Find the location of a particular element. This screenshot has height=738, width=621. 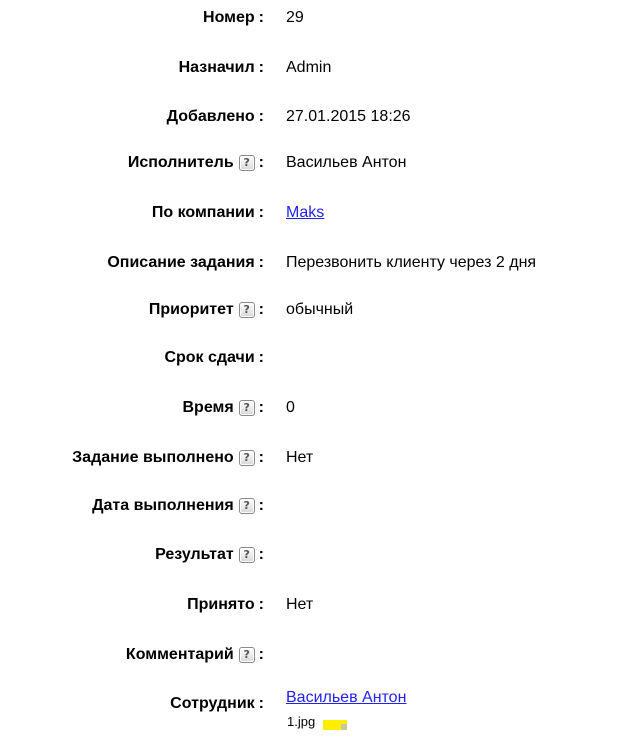

attachment-filename: 1.jpg is located at coordinates (301, 722).